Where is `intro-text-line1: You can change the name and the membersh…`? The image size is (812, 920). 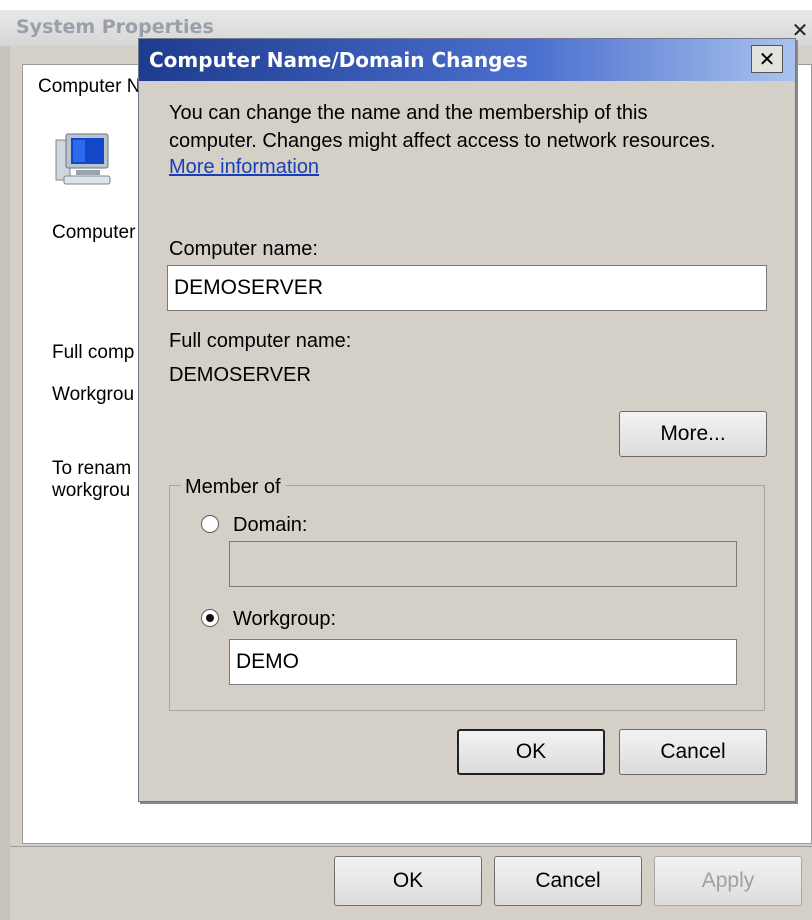 intro-text-line1: You can change the name and the membersh… is located at coordinates (408, 113).